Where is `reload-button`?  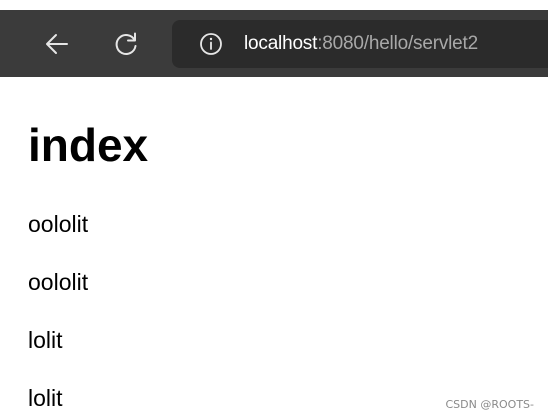 reload-button is located at coordinates (126, 44).